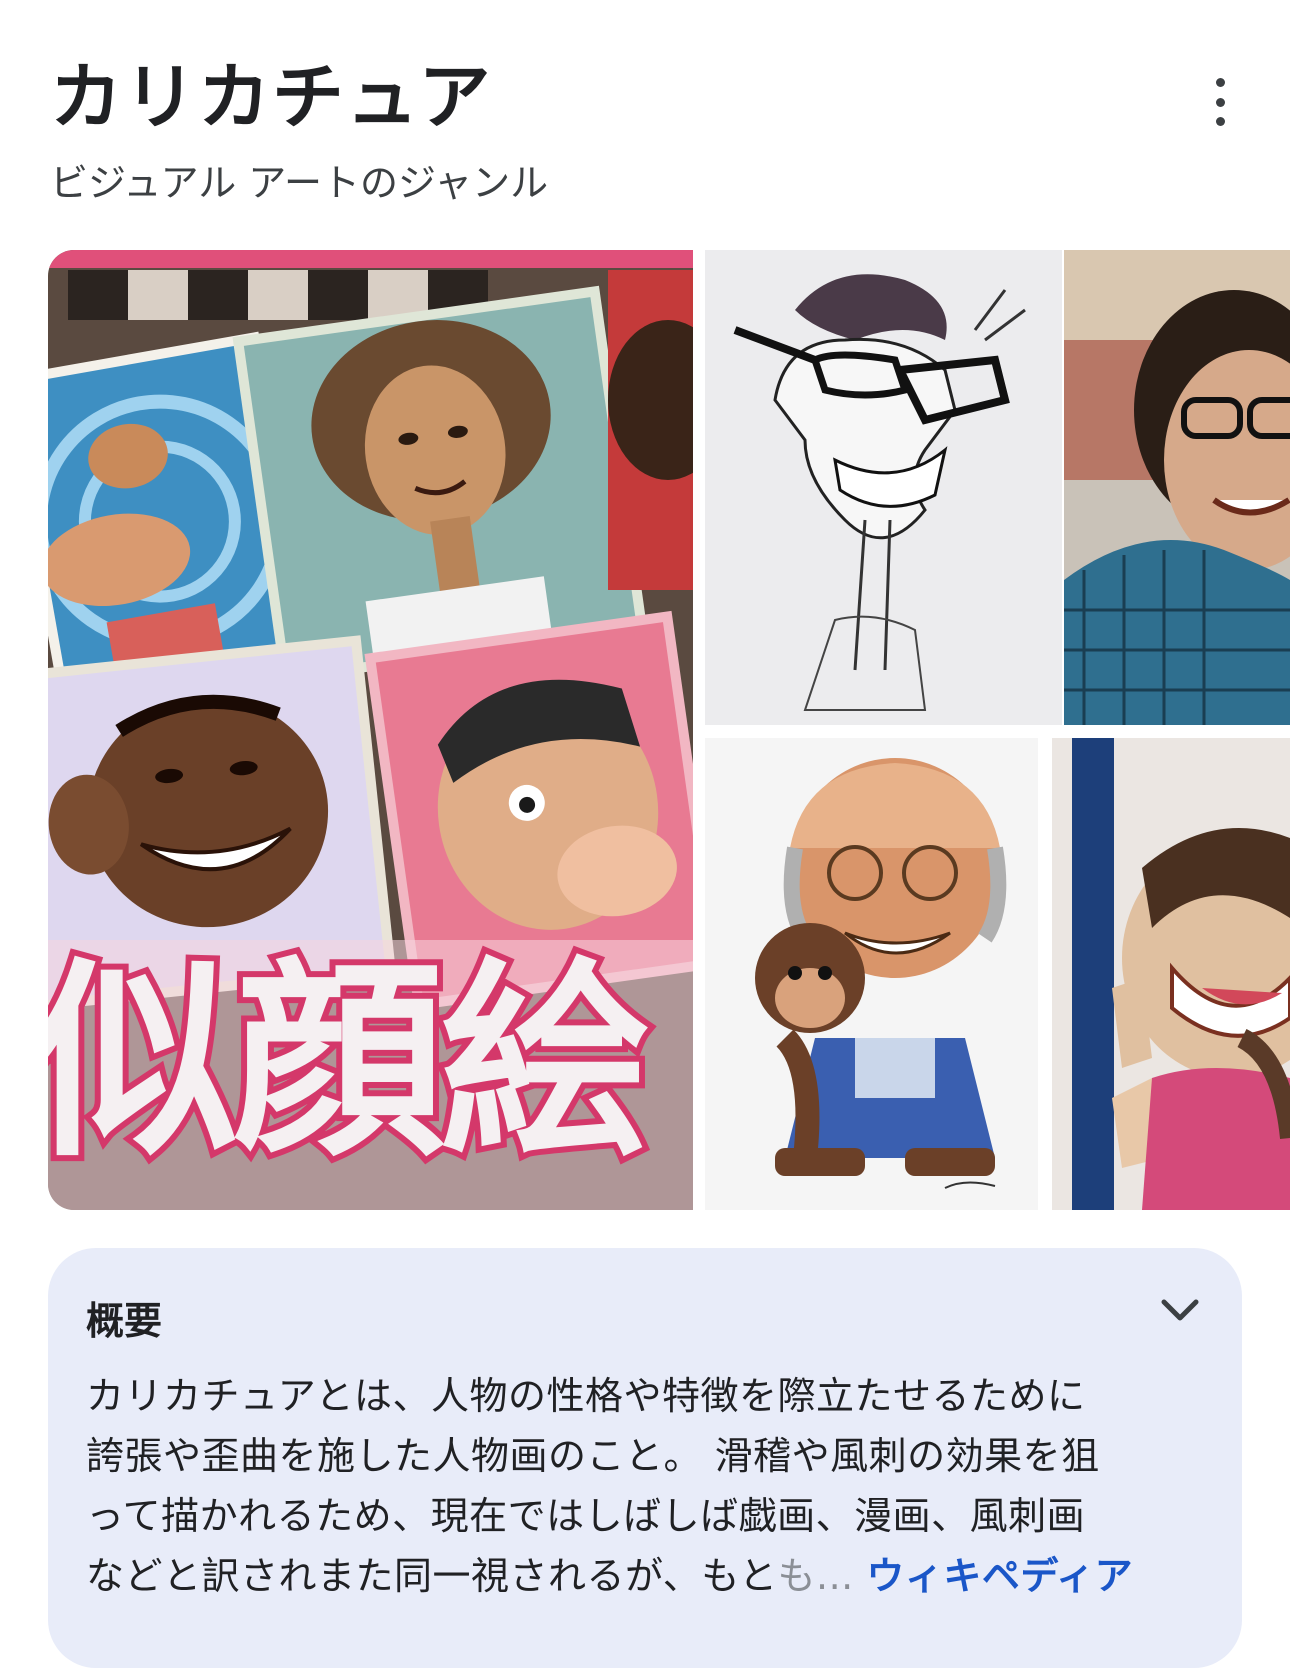  I want to click on more-vert-icon, so click(1220, 82).